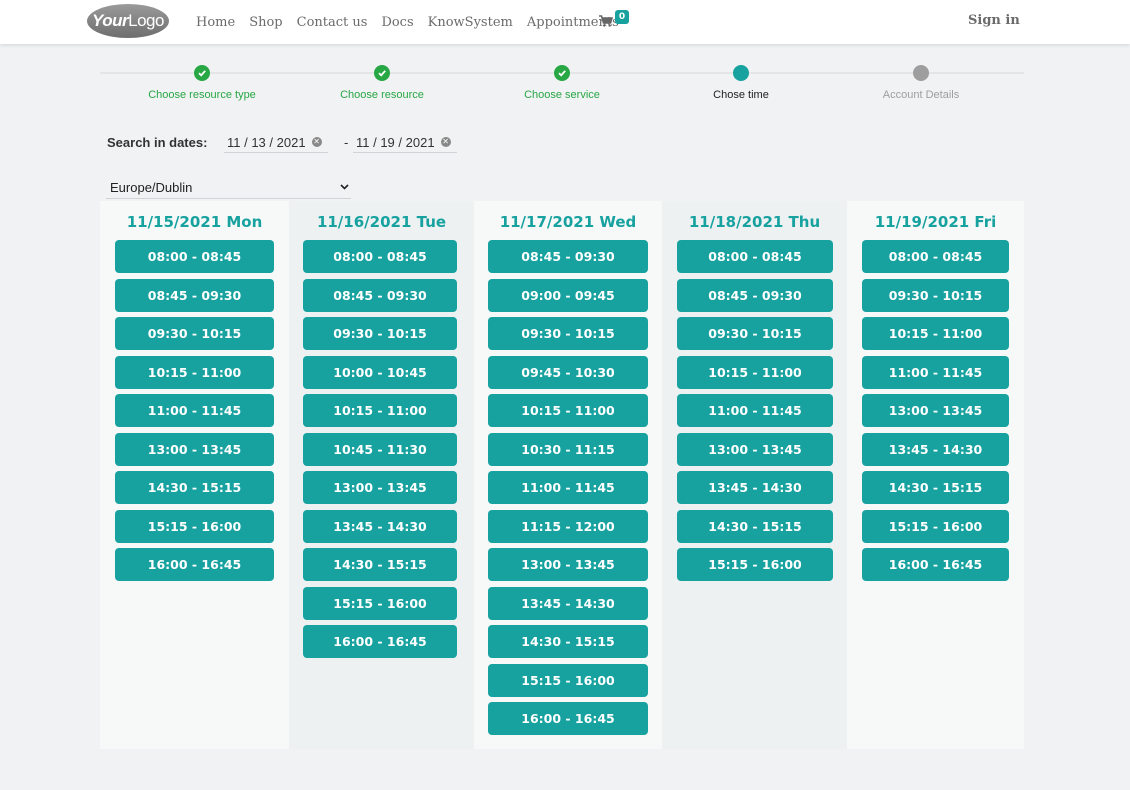 The height and width of the screenshot is (790, 1130). Describe the element at coordinates (921, 95) in the screenshot. I see `step-label: Account Details` at that location.